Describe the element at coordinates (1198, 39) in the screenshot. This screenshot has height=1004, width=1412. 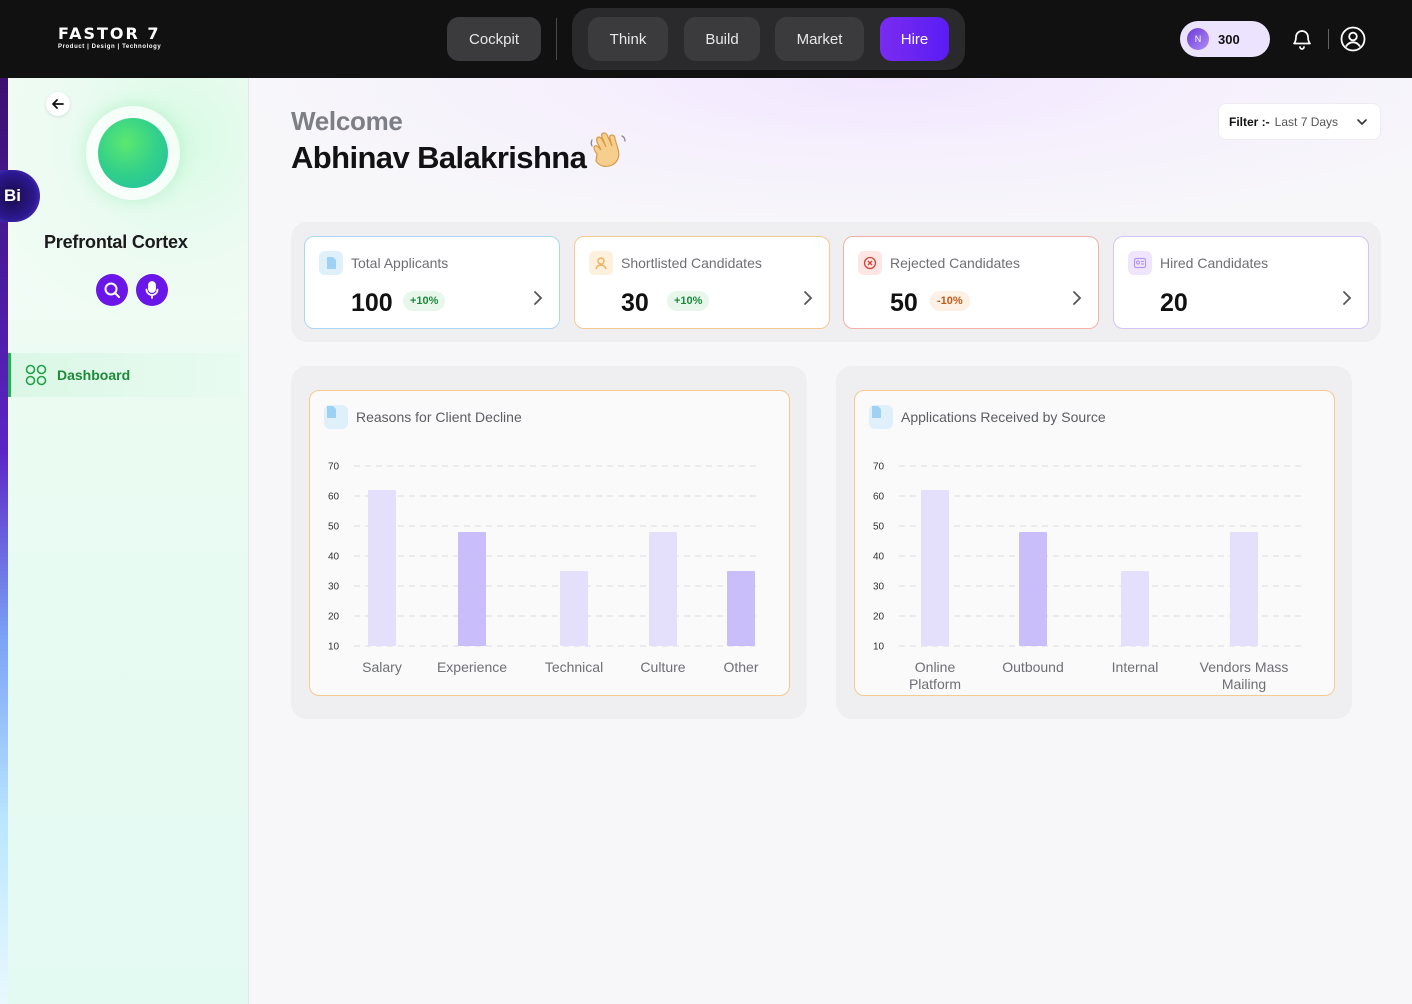
I see `coin-icon: N` at that location.